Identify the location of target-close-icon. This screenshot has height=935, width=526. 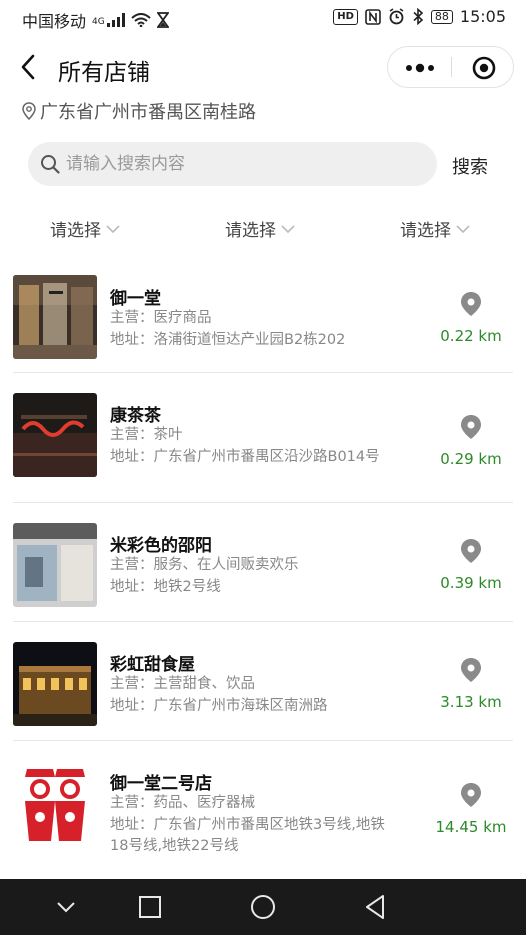
(484, 68).